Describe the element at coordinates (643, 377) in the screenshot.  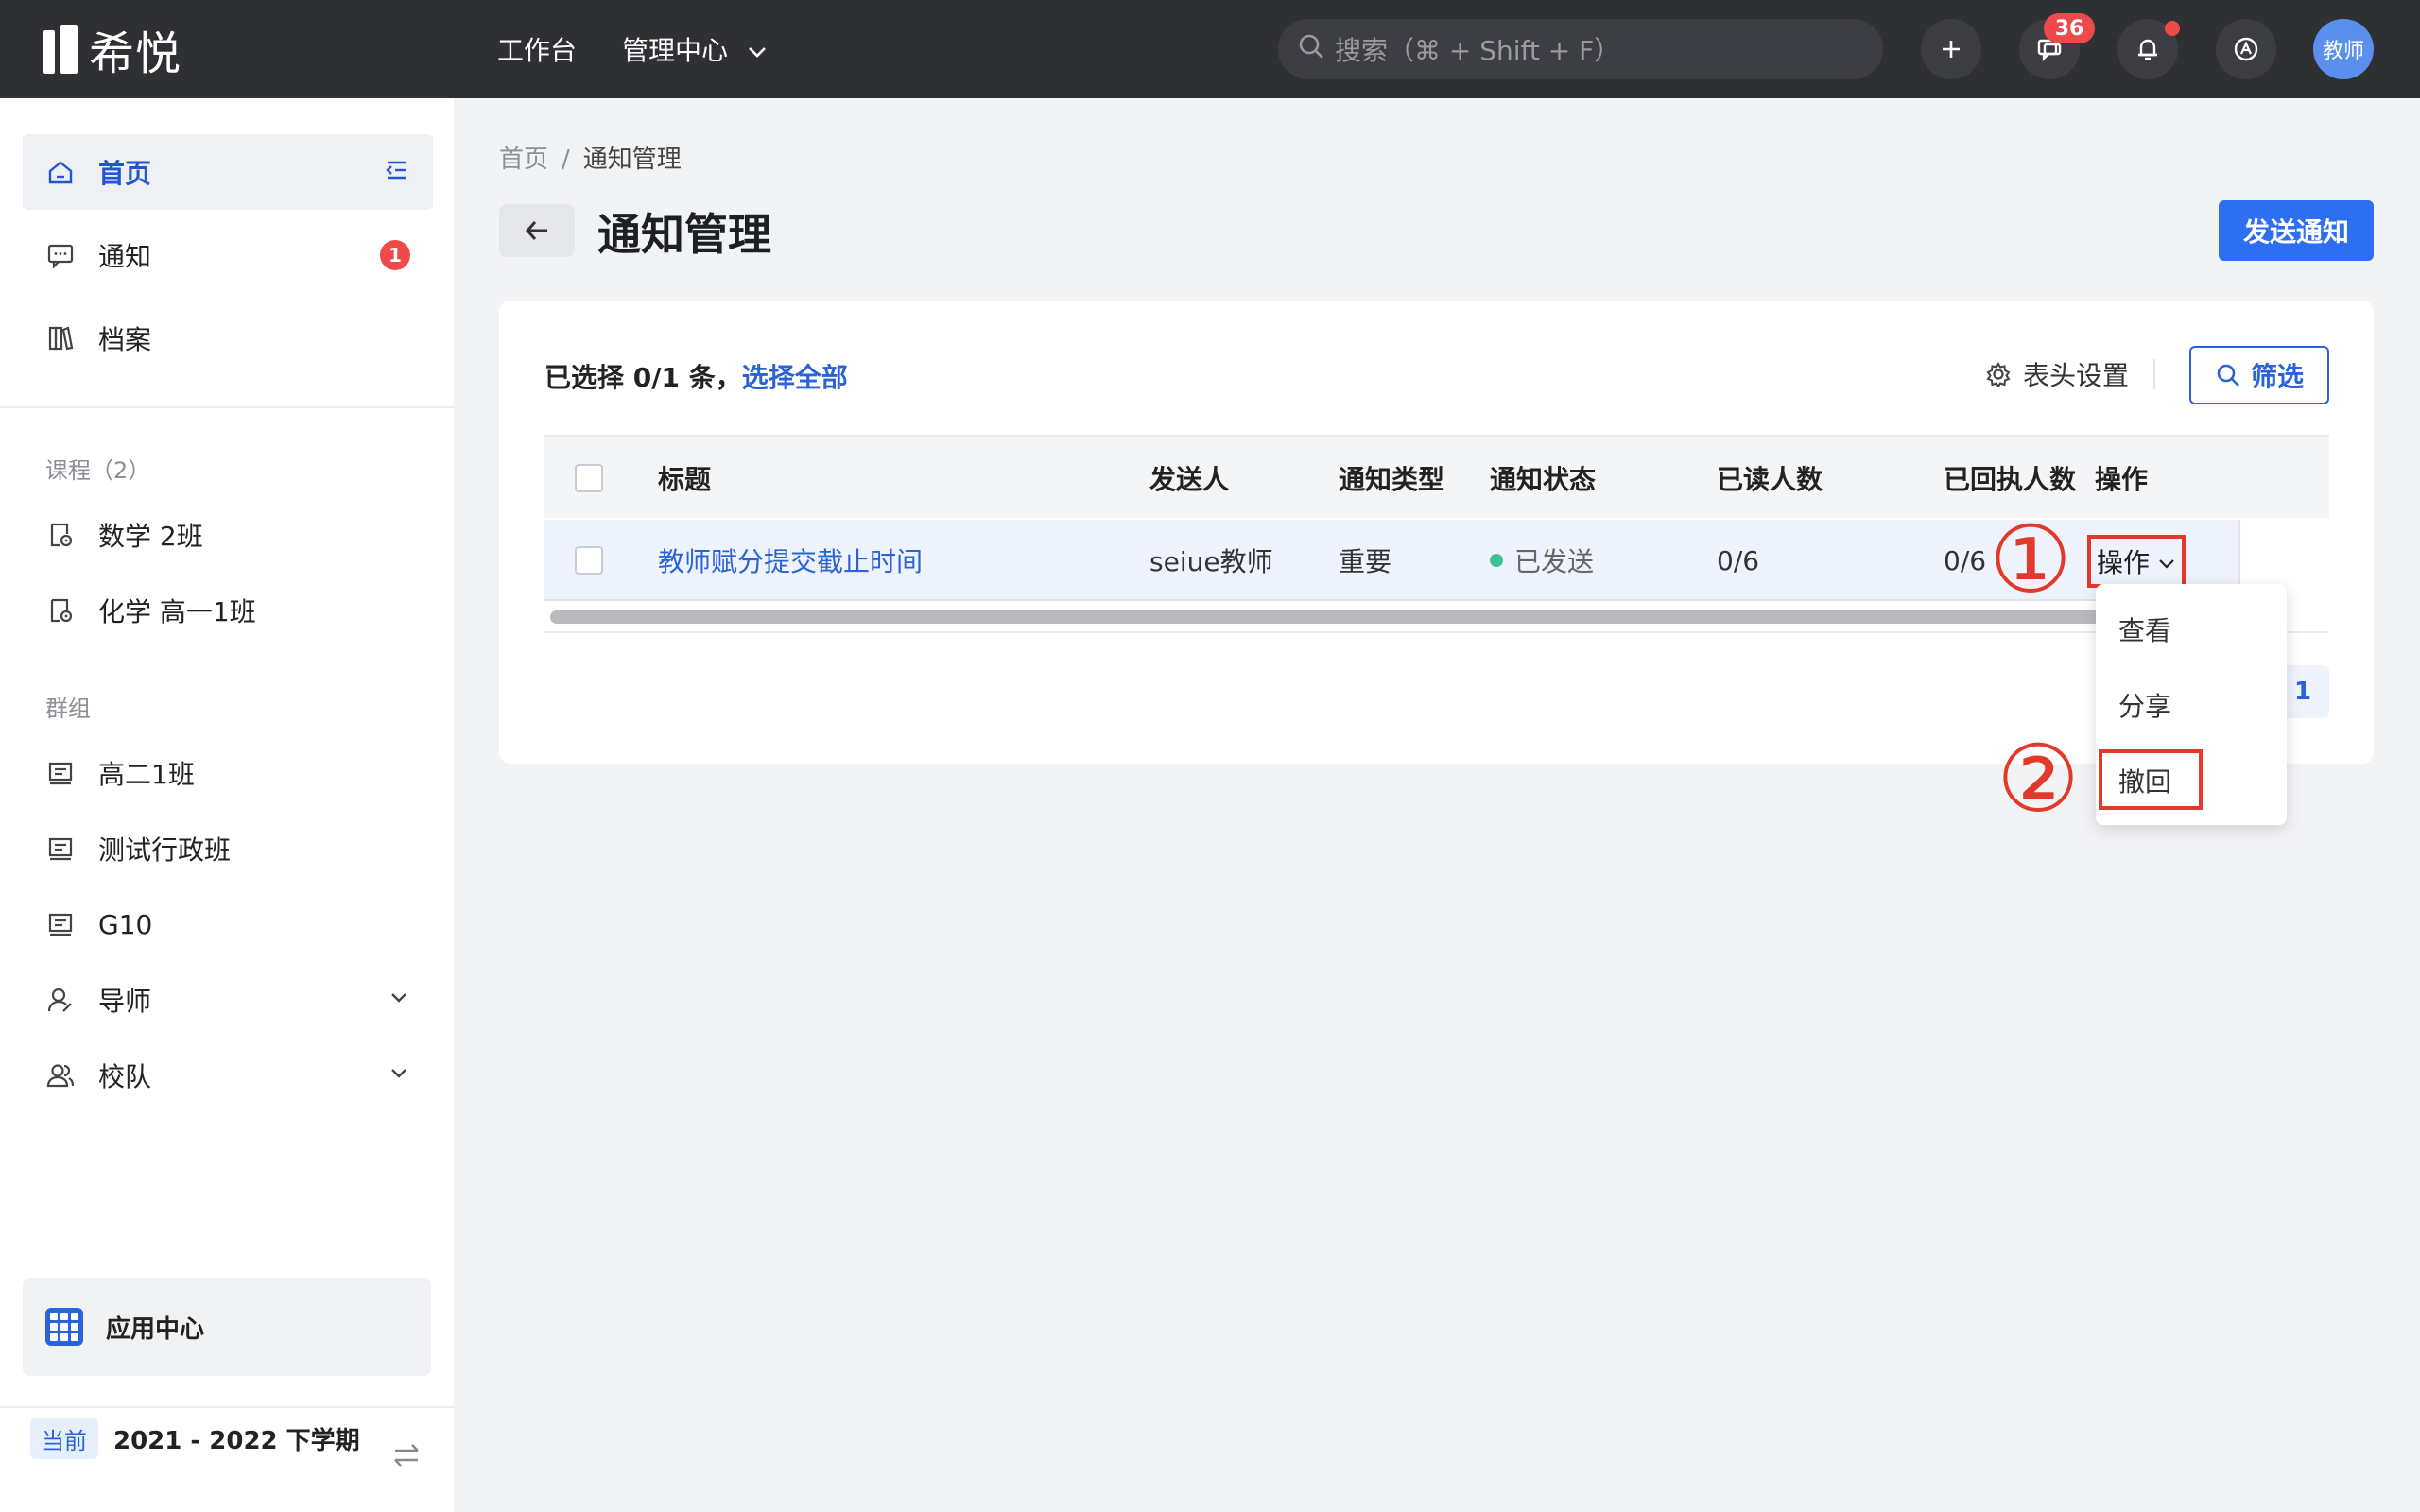
I see `selection-count: 已选择 0/1 条，` at that location.